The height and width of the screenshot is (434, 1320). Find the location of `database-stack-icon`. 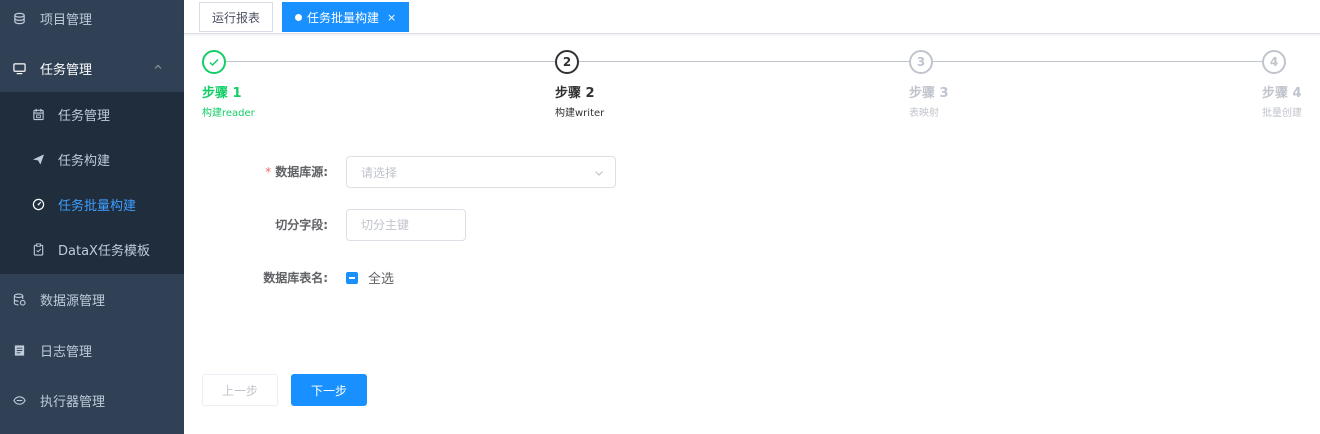

database-stack-icon is located at coordinates (19, 299).